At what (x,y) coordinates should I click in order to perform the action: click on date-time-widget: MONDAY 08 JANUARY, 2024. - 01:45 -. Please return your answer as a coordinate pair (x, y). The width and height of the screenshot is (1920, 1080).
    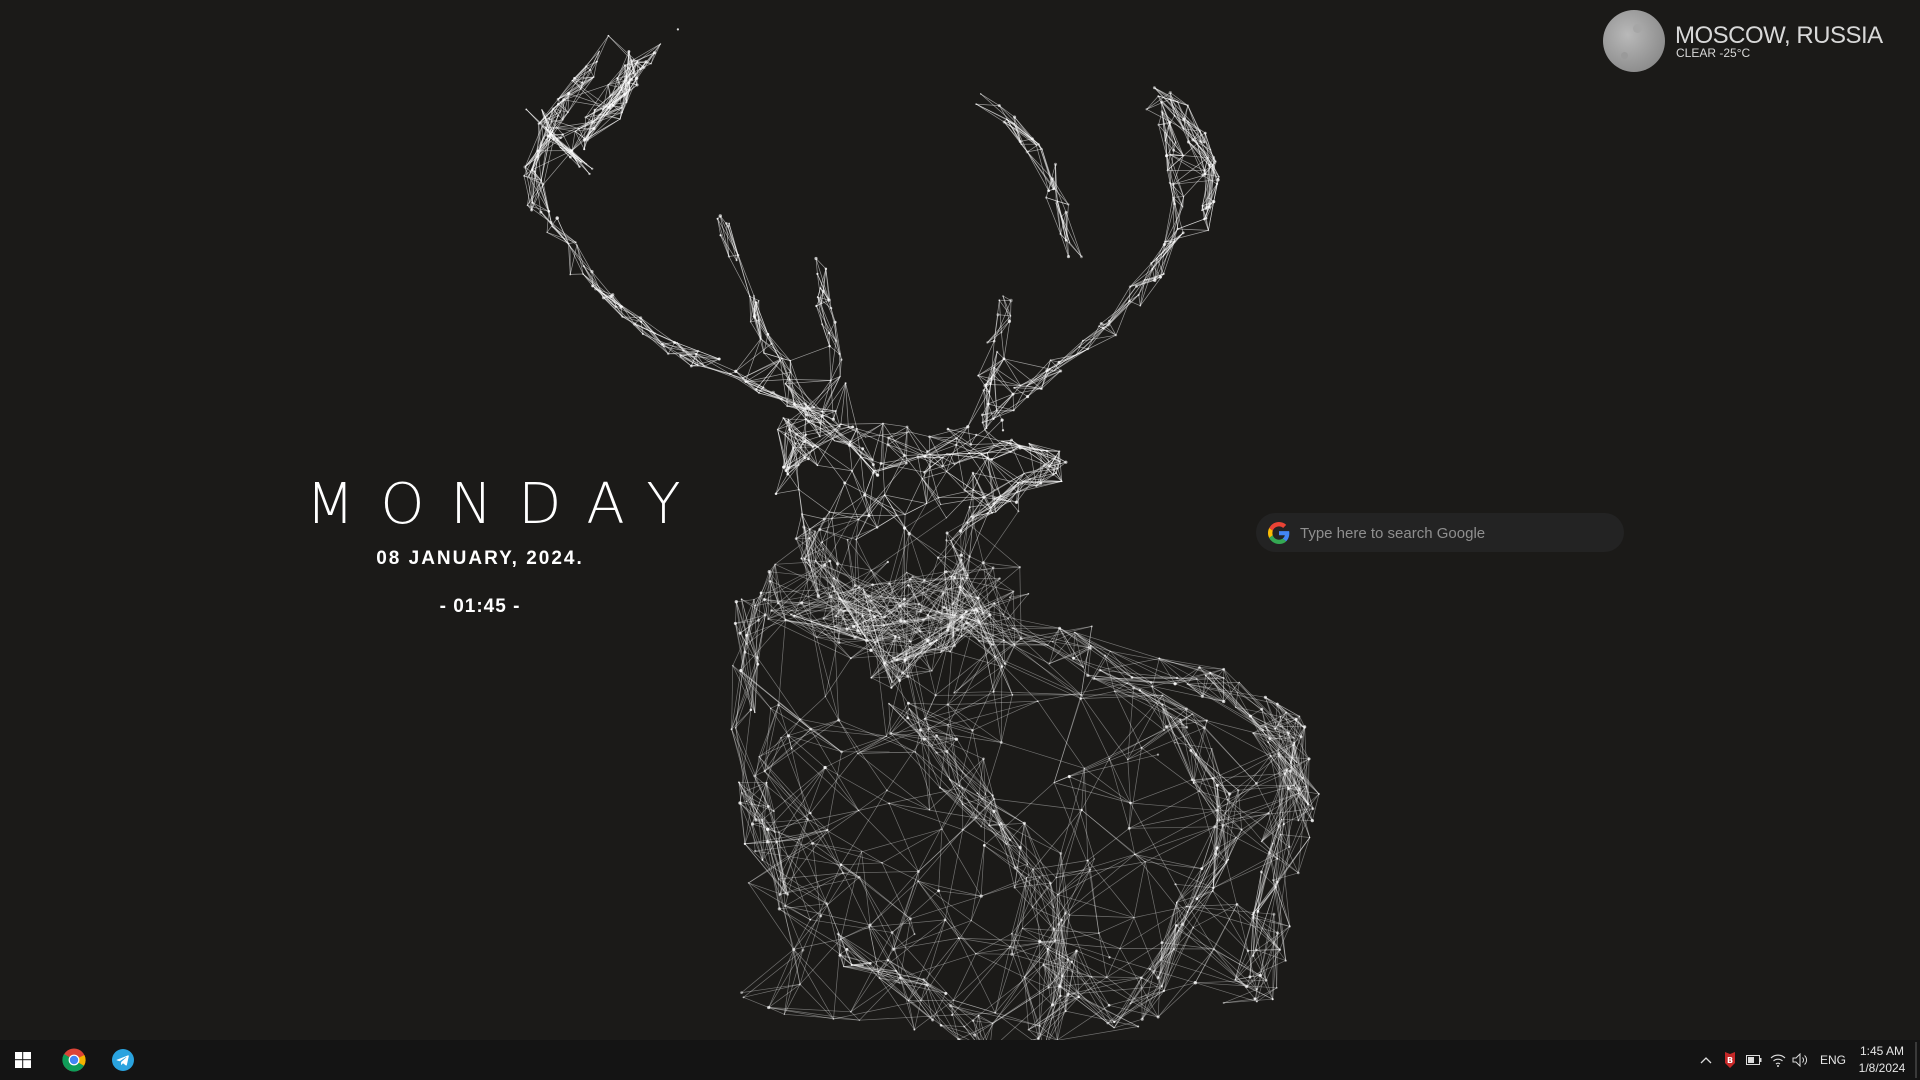
    Looking at the image, I should click on (493, 544).